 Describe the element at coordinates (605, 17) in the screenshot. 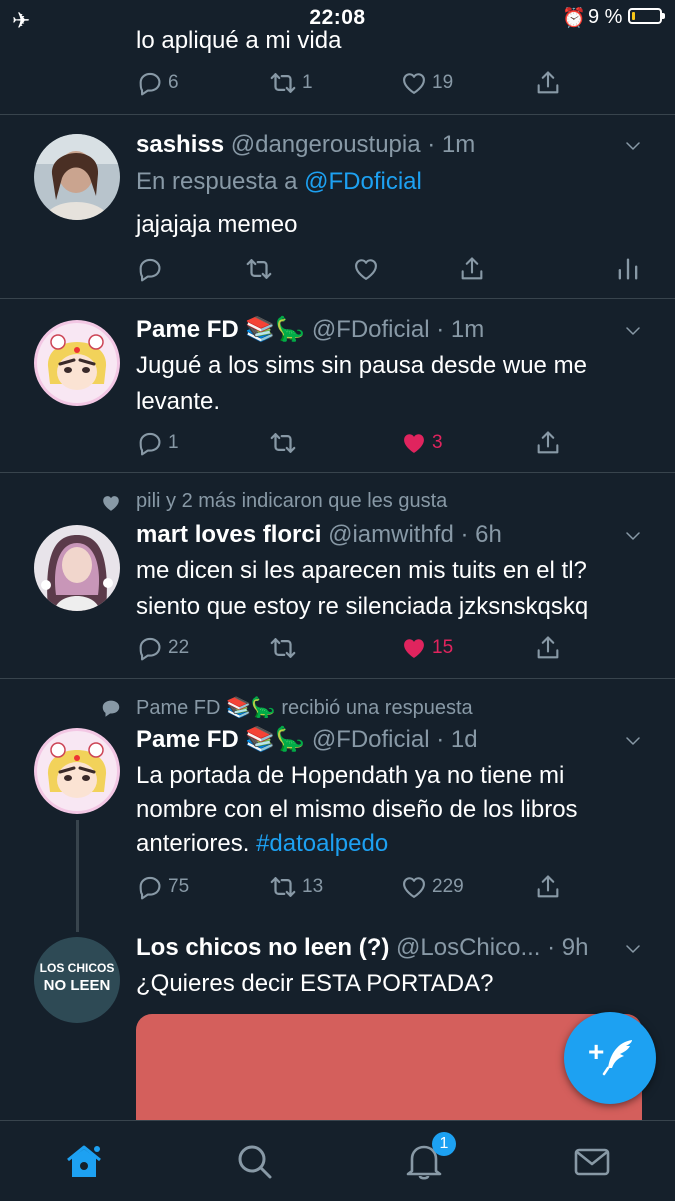

I see `battery-percent: 9 %` at that location.